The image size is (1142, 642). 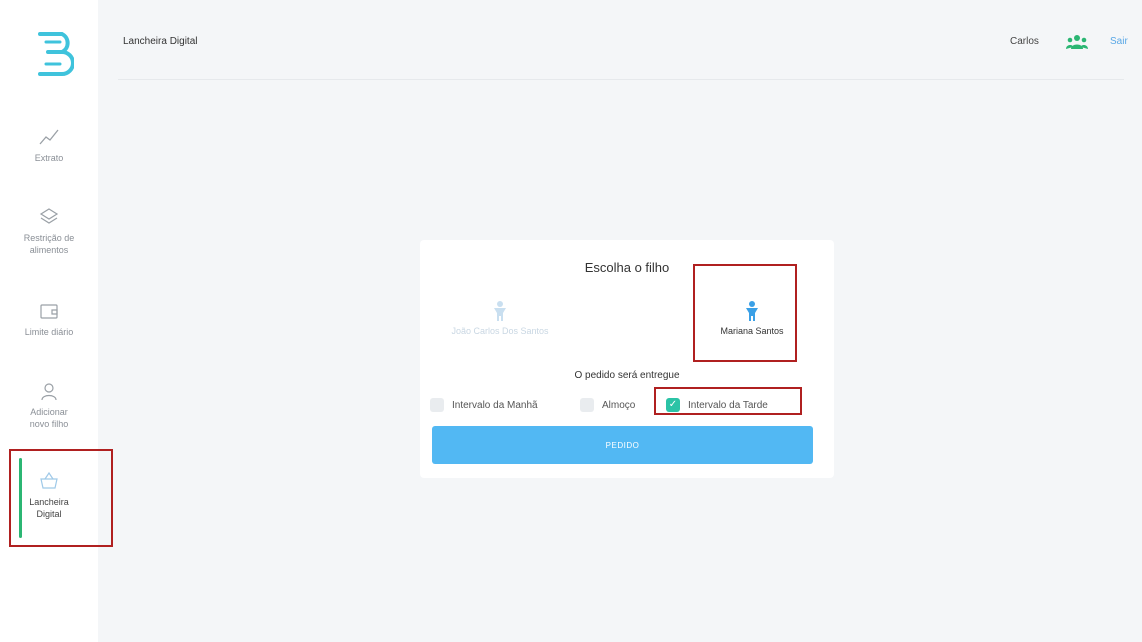 I want to click on sidebar-item-extrato: Extrato, so click(x=49, y=145).